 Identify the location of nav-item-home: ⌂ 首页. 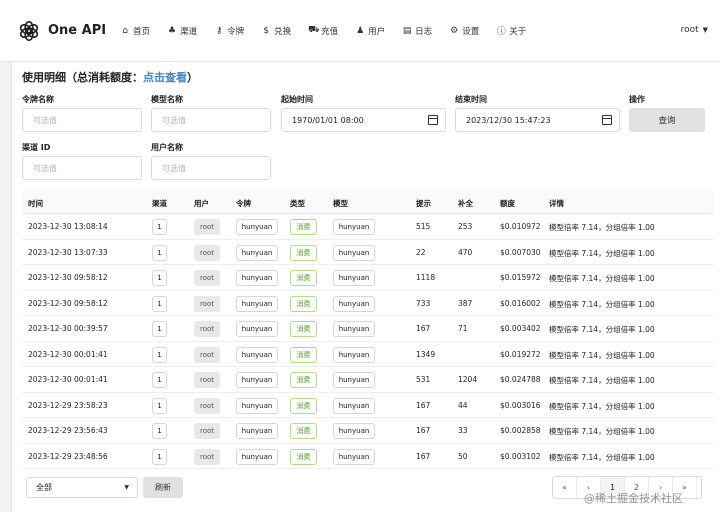
(135, 31).